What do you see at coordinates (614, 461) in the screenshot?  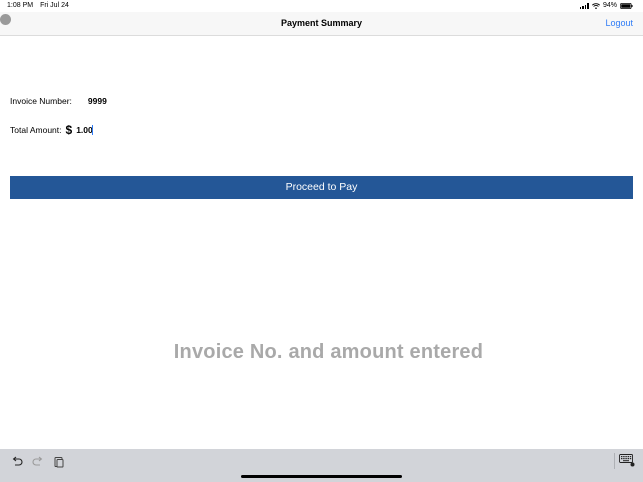 I see `keyboard-bar-divider` at bounding box center [614, 461].